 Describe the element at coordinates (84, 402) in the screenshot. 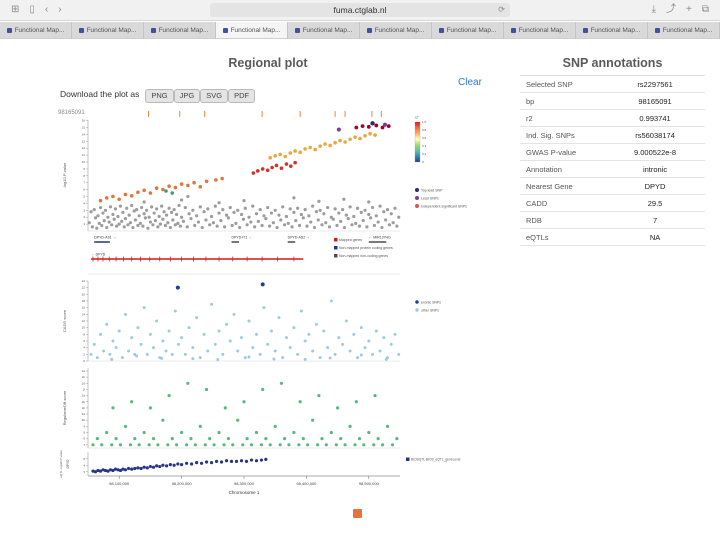

I see `tick-label: 2b` at that location.